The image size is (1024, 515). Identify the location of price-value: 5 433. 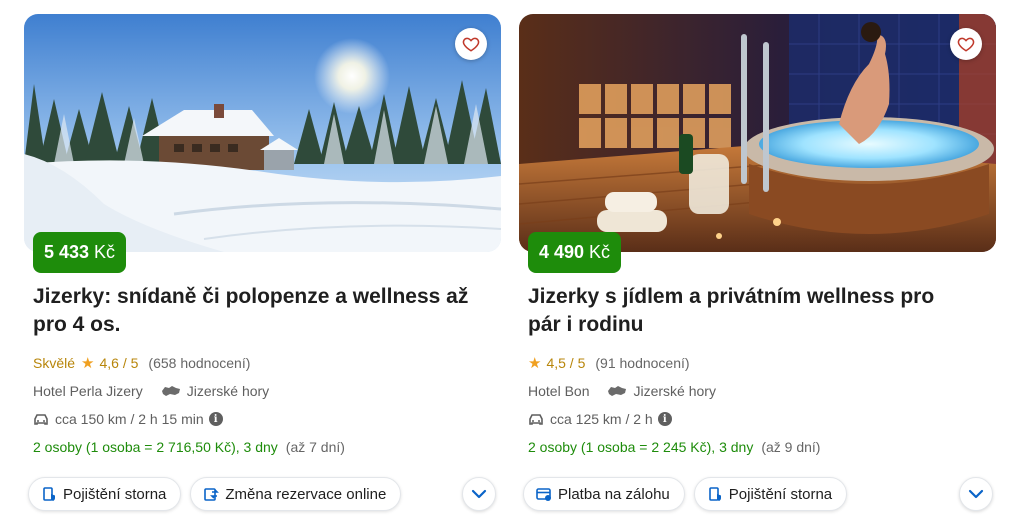
(67, 252).